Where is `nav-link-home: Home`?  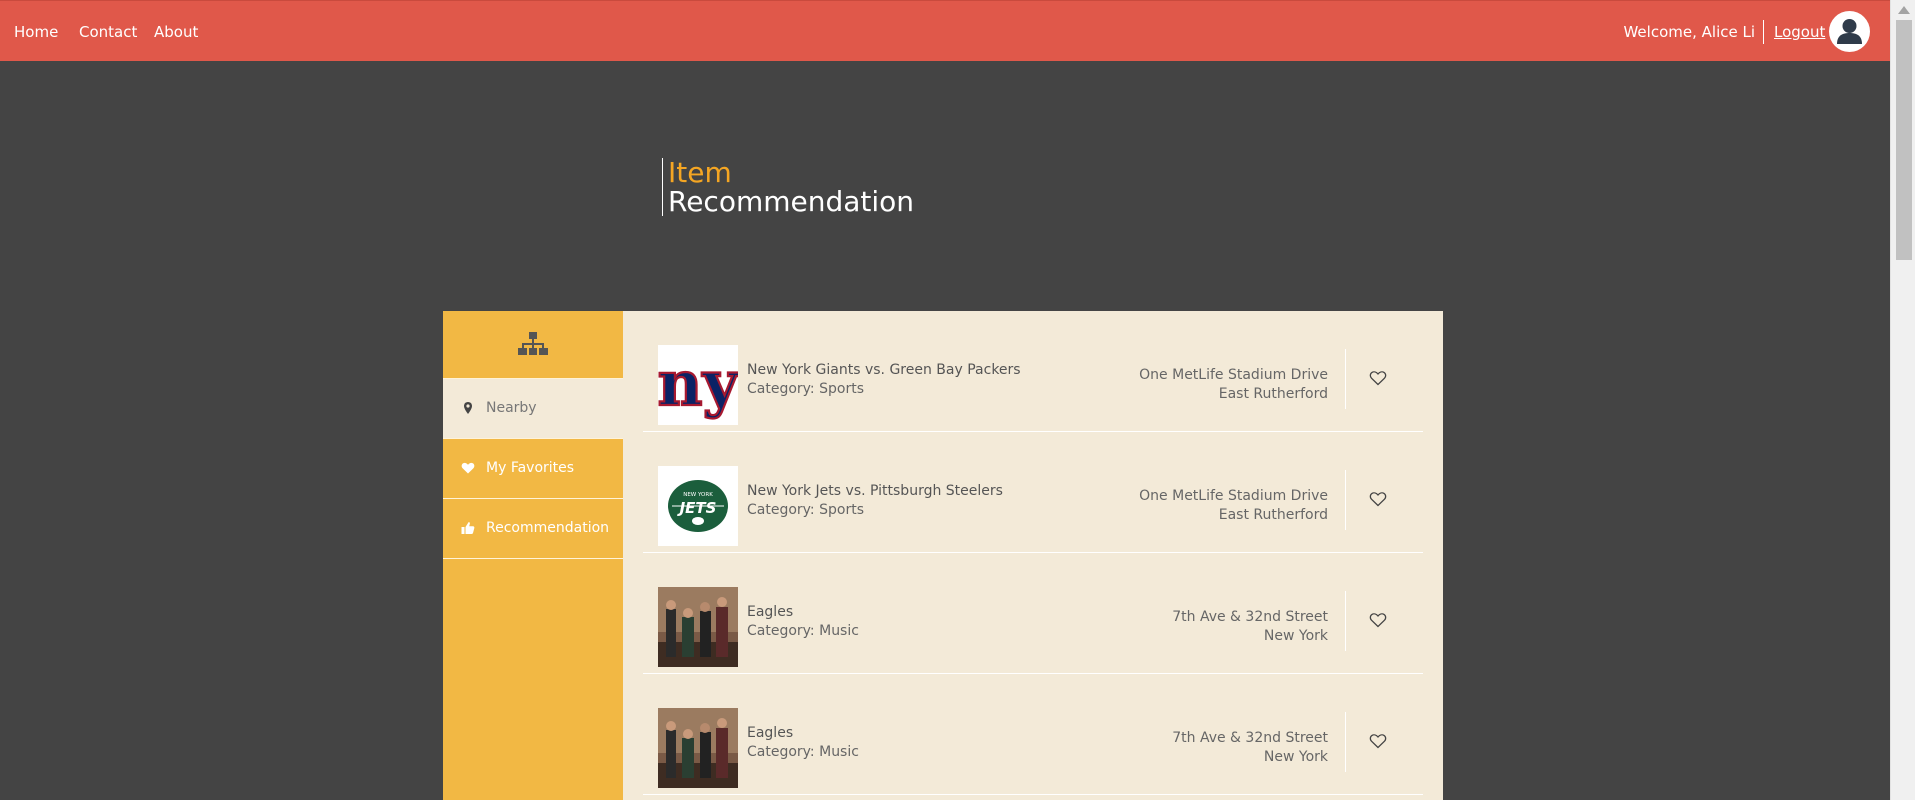
nav-link-home: Home is located at coordinates (36, 32).